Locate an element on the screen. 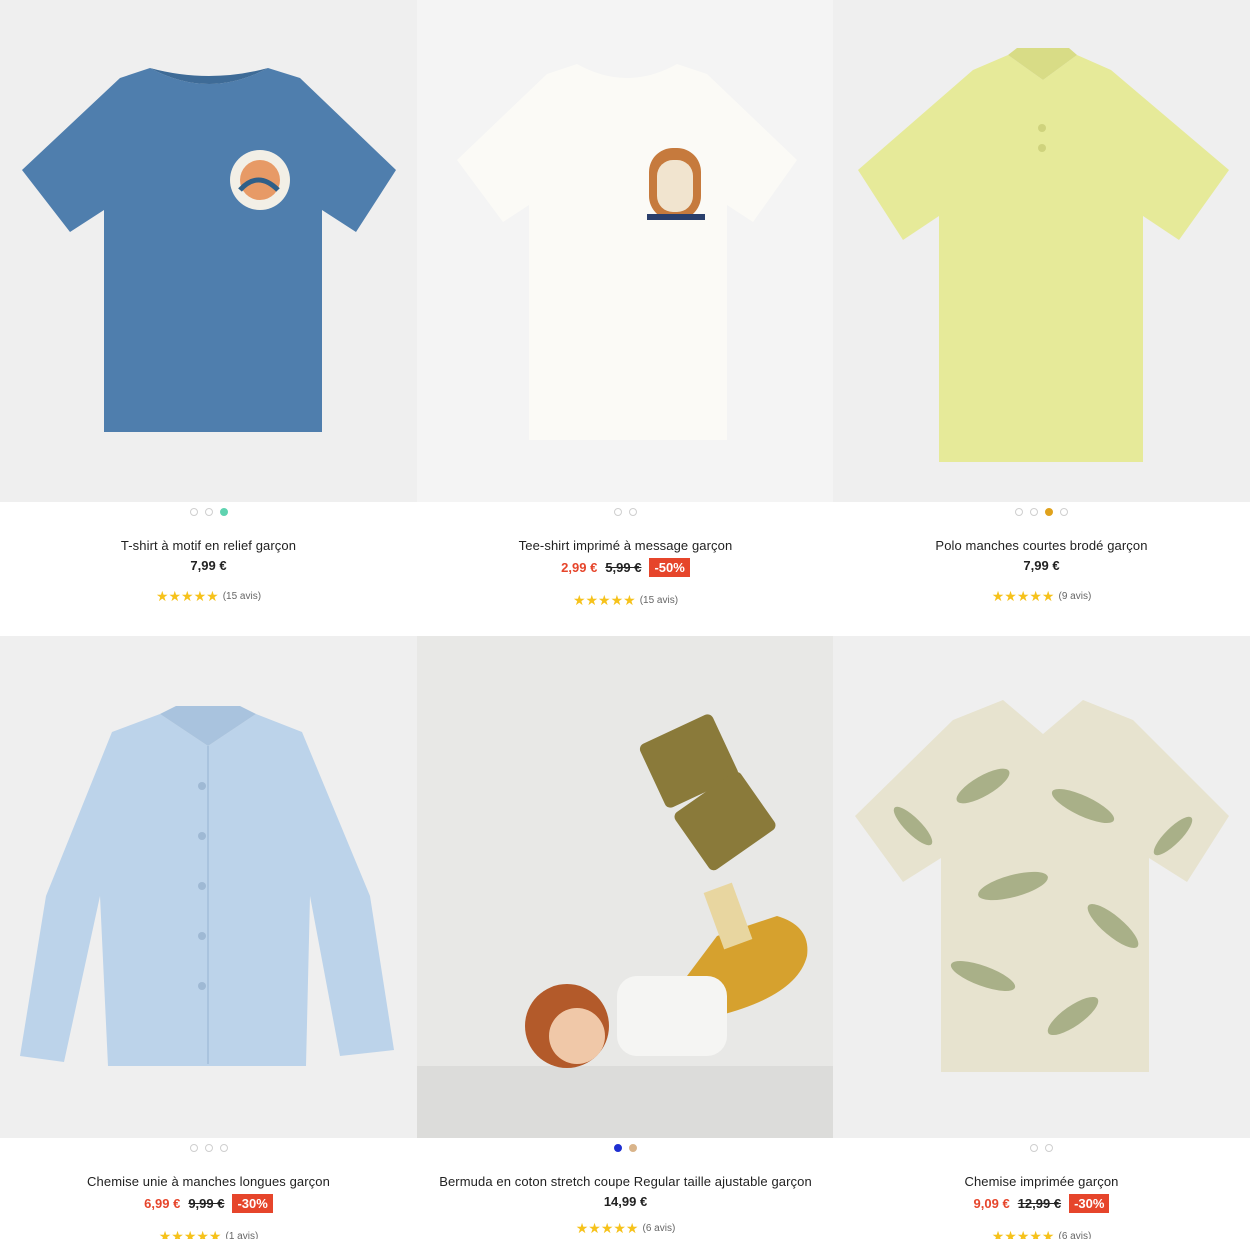  white-tshirt-tiger-image is located at coordinates (625, 251).